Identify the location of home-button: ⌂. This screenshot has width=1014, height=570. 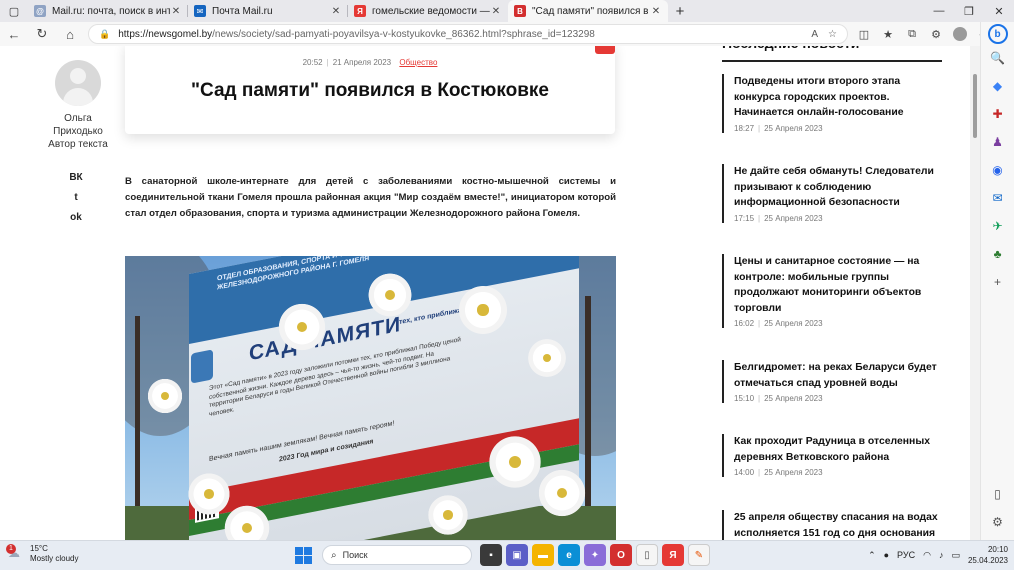
(70, 34).